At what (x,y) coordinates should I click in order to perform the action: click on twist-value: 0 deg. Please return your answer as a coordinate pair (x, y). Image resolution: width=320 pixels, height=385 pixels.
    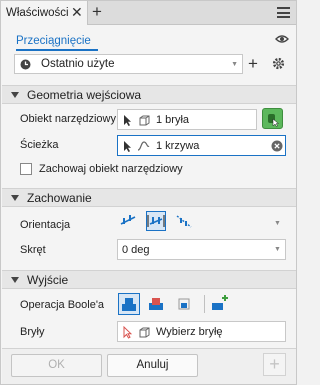
    Looking at the image, I should click on (136, 250).